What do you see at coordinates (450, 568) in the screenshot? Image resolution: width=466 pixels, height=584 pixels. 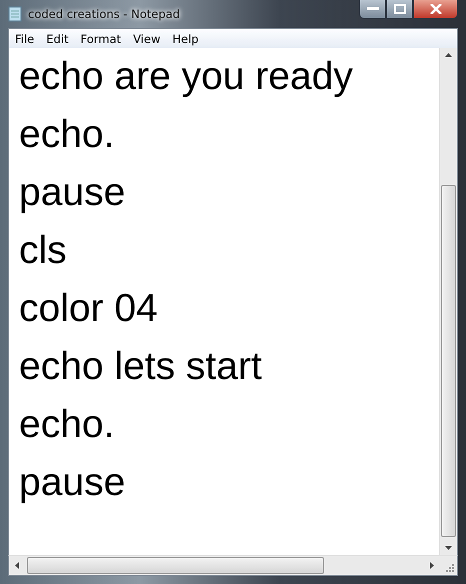 I see `resize-grip-icon` at bounding box center [450, 568].